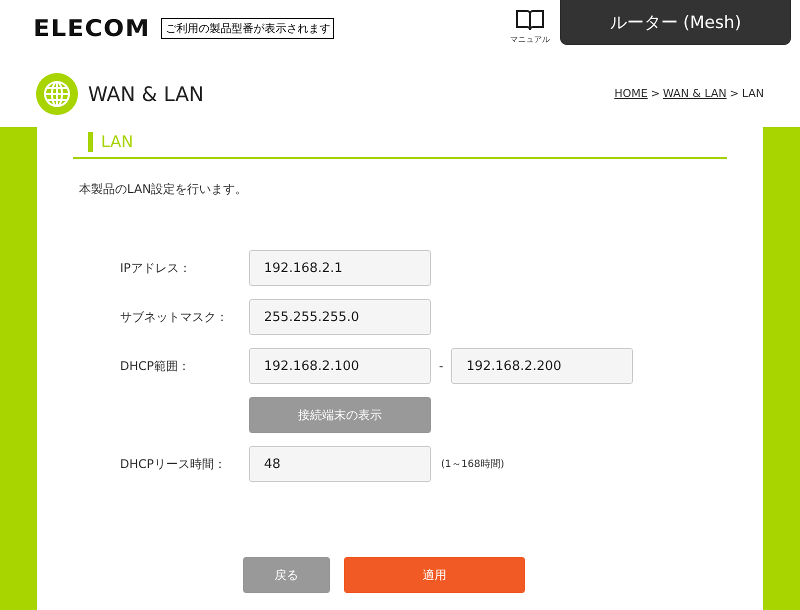  I want to click on input-field: 255.255.255.0, so click(340, 317).